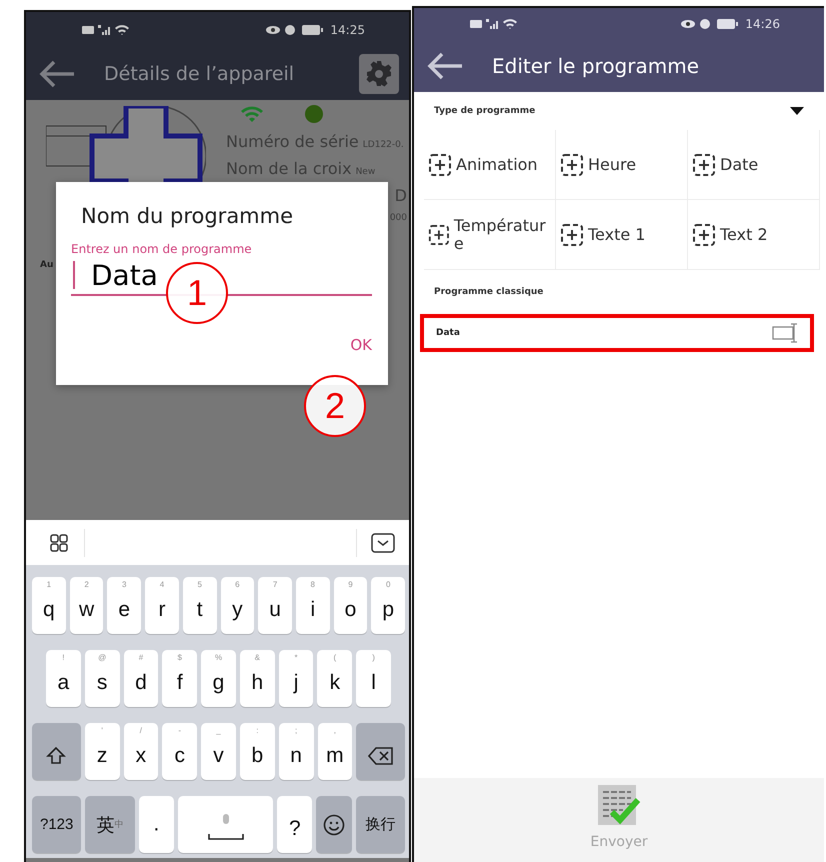 This screenshot has height=862, width=826. I want to click on keyboard-key: 换行, so click(381, 824).